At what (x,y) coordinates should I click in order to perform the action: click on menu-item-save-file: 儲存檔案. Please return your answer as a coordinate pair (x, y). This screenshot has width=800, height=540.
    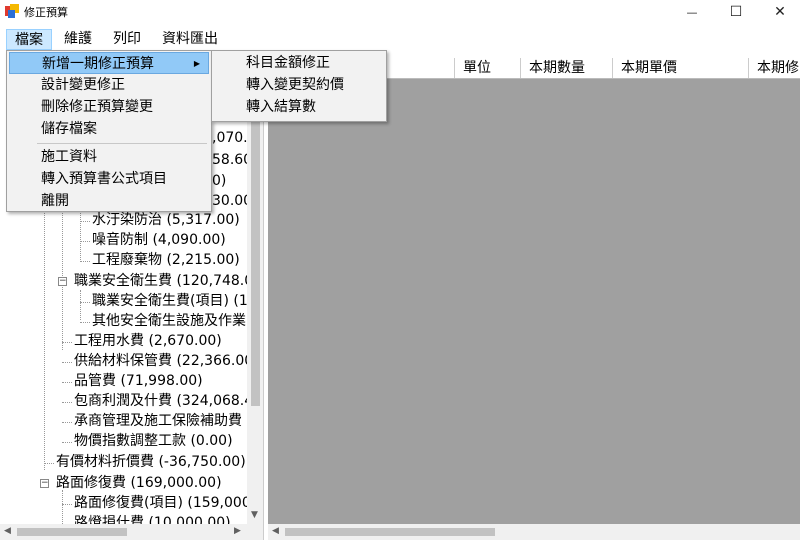
    Looking at the image, I should click on (109, 129).